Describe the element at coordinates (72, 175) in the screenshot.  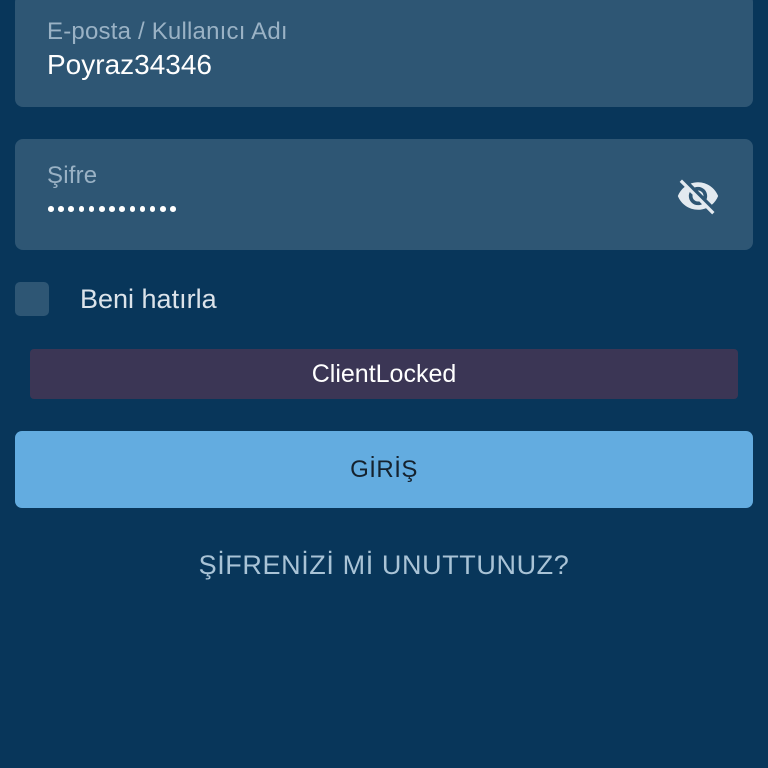
I see `password-label: Şifre` at that location.